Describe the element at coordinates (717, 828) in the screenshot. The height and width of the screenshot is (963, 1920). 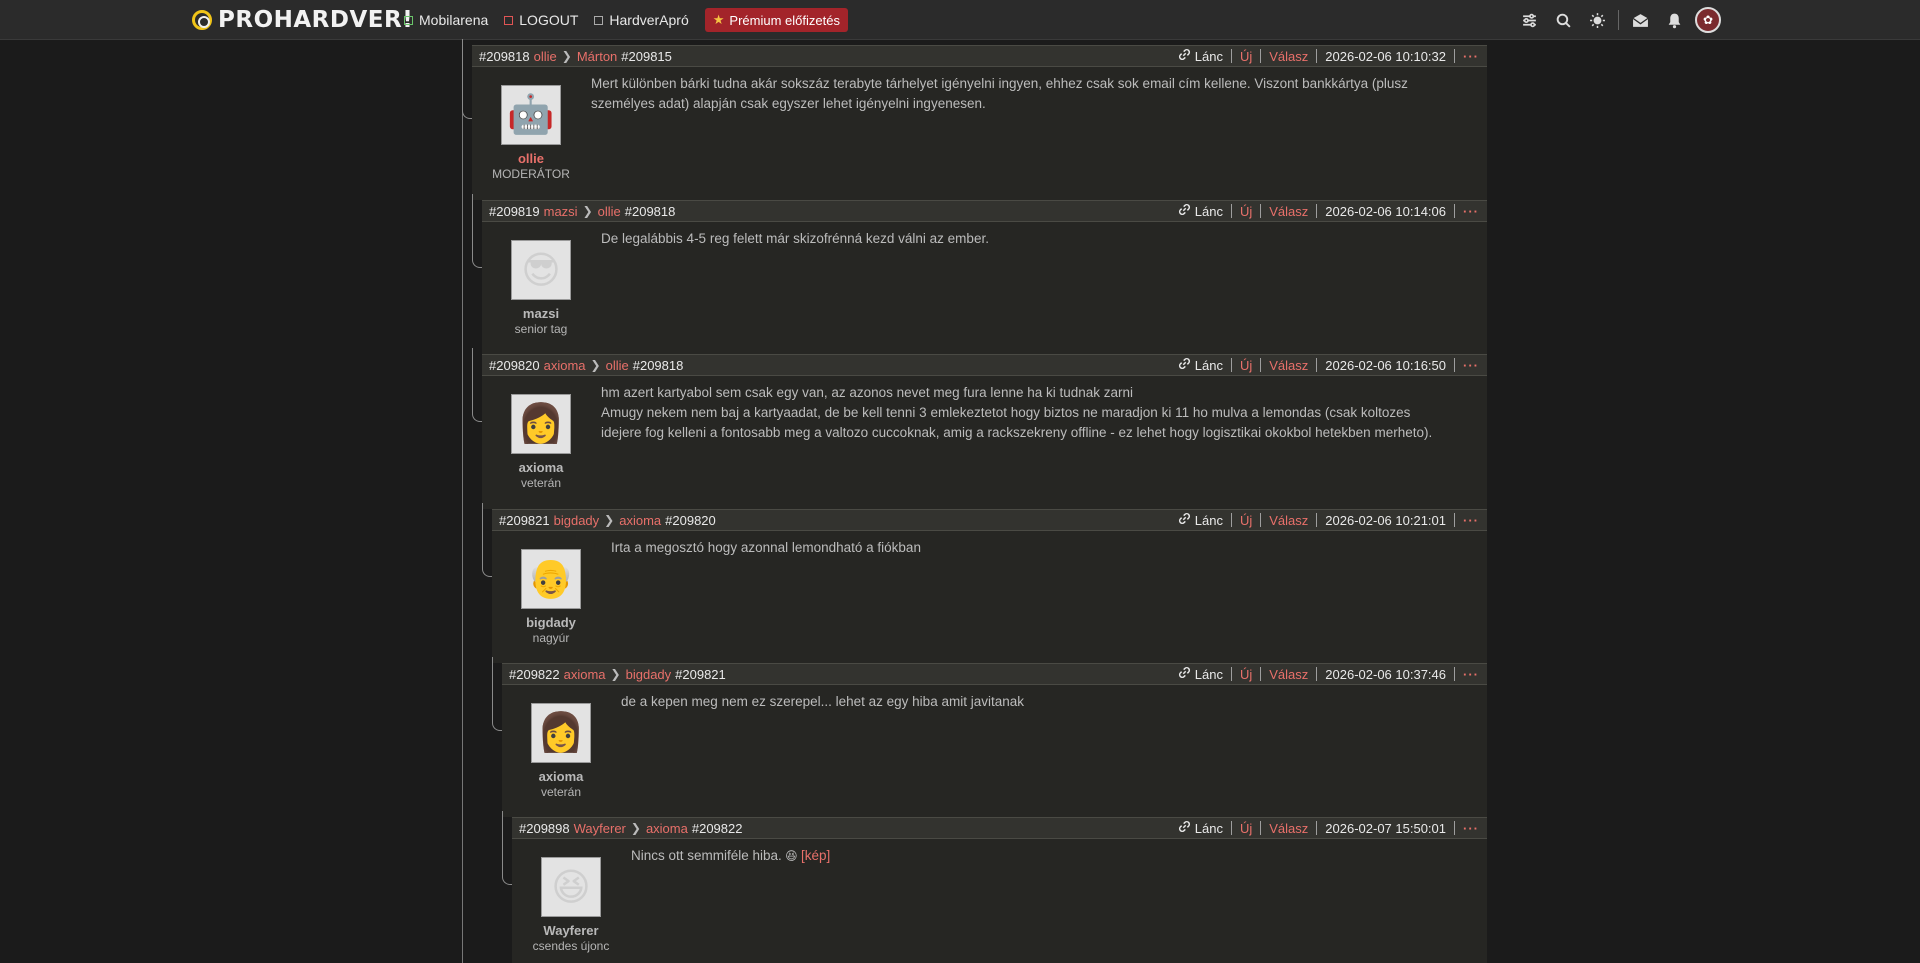
I see `reply-target-id: #209822` at that location.